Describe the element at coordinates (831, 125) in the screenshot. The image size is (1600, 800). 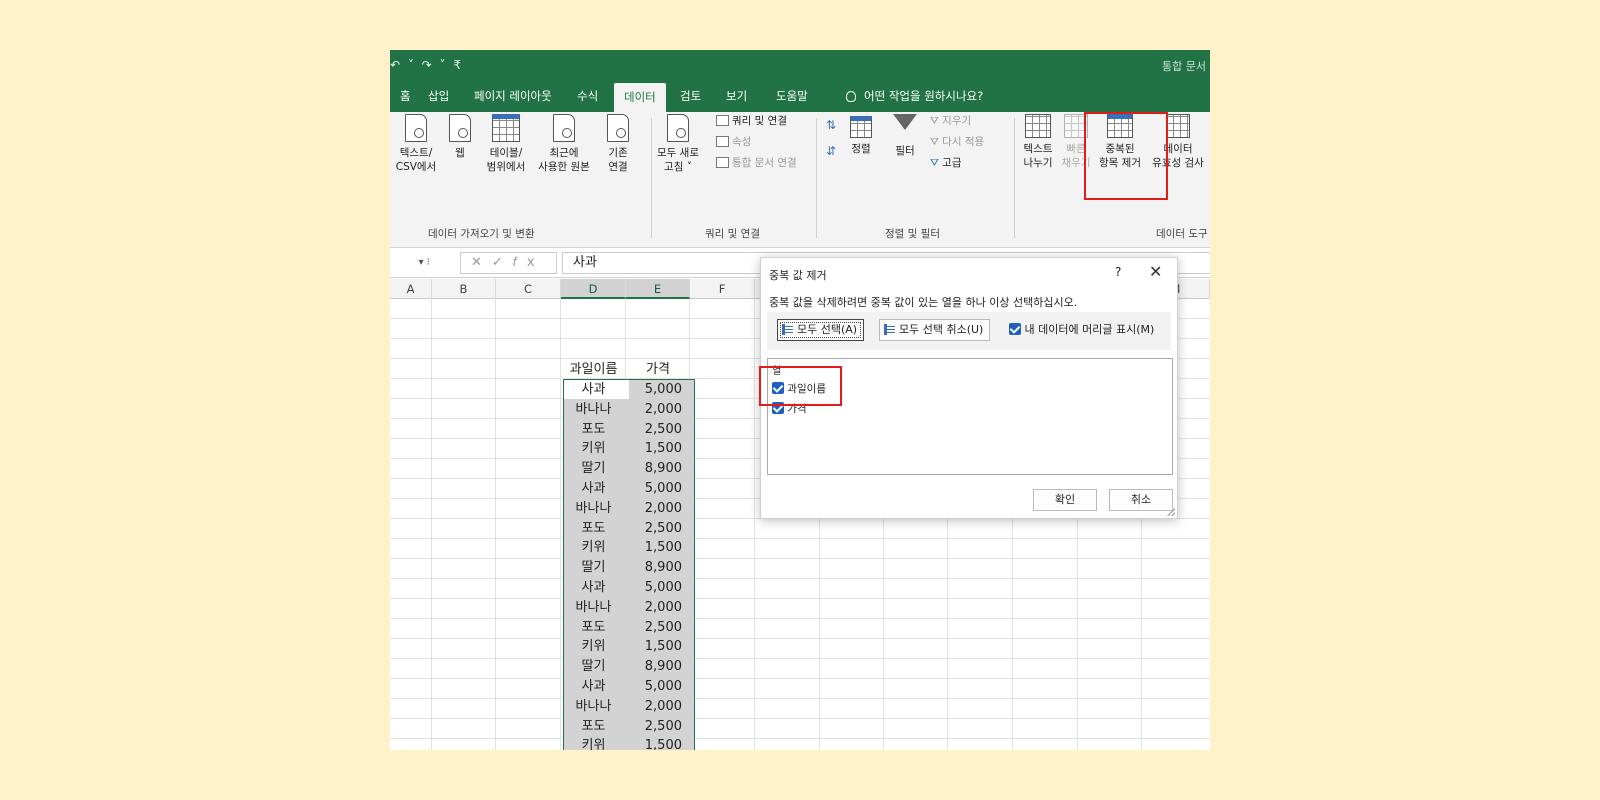
I see `sort-az-button: ⇅` at that location.